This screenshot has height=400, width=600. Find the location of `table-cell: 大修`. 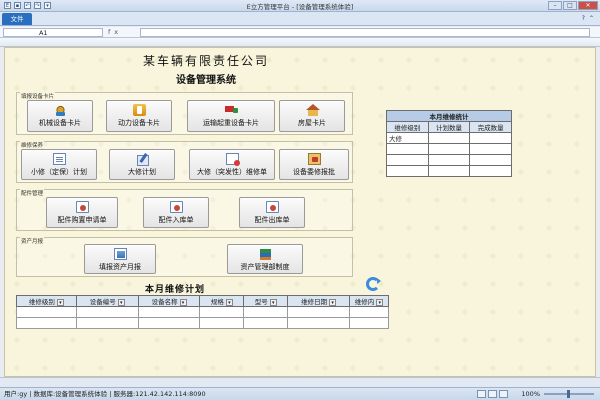

table-cell: 大修 is located at coordinates (407, 138).